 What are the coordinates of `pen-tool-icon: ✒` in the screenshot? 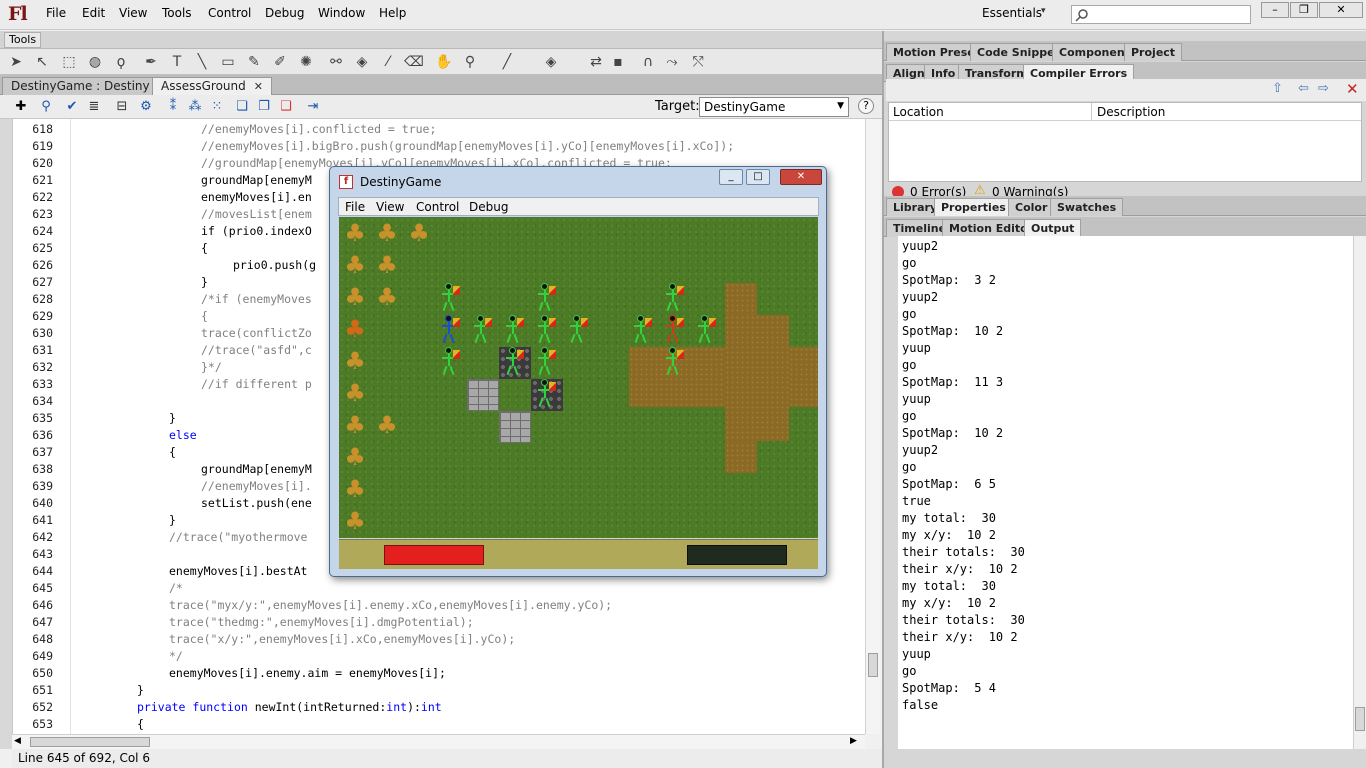 It's located at (151, 62).